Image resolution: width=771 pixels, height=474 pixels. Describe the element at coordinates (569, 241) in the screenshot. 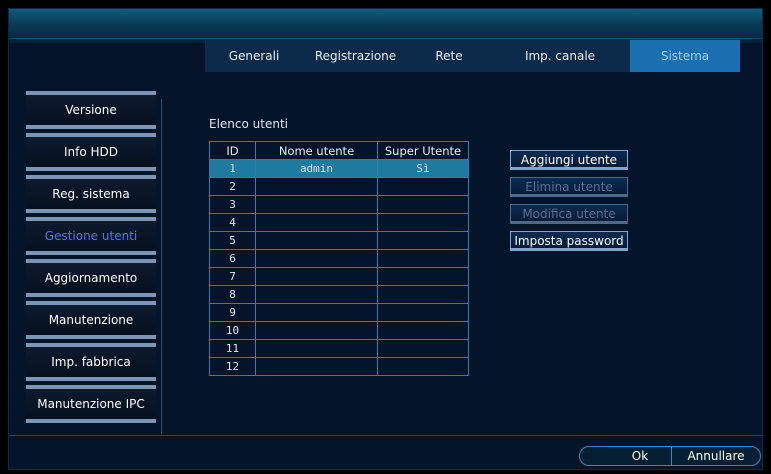

I see `set-password-button: Imposta password` at that location.